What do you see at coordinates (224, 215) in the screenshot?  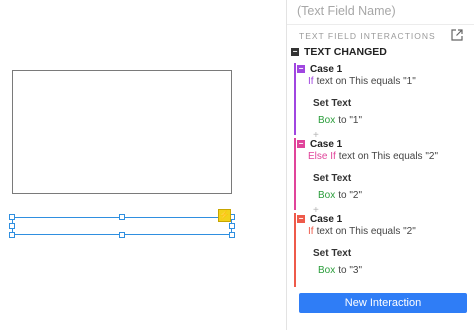 I see `lightning-icon: ⚡` at bounding box center [224, 215].